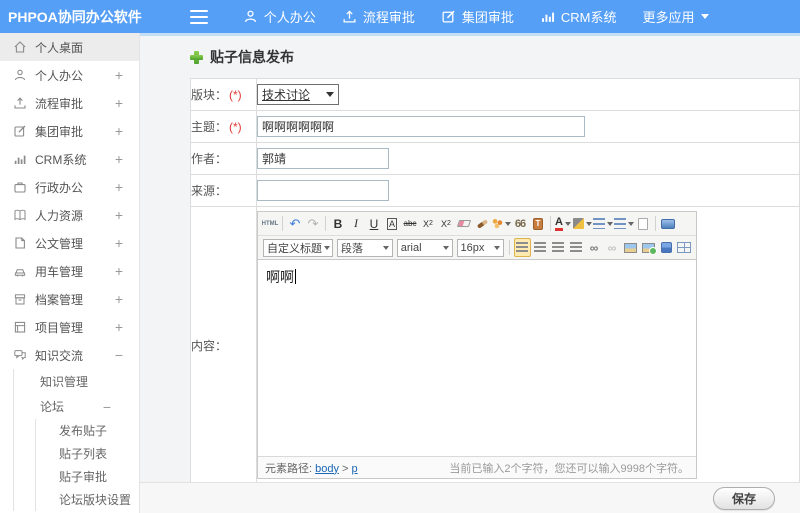 This screenshot has width=800, height=513. I want to click on ordered-list-button, so click(602, 223).